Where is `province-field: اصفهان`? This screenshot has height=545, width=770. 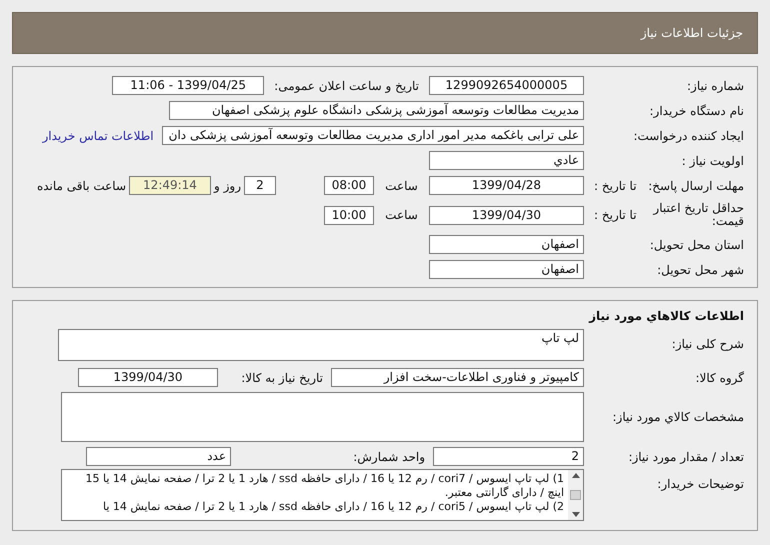
province-field: اصفهان is located at coordinates (506, 244).